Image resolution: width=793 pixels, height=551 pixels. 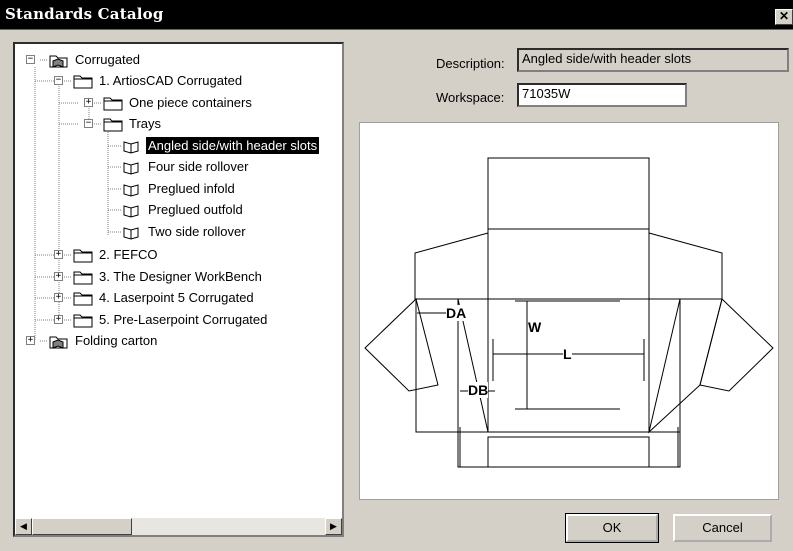 What do you see at coordinates (470, 63) in the screenshot?
I see `description-label: Description:` at bounding box center [470, 63].